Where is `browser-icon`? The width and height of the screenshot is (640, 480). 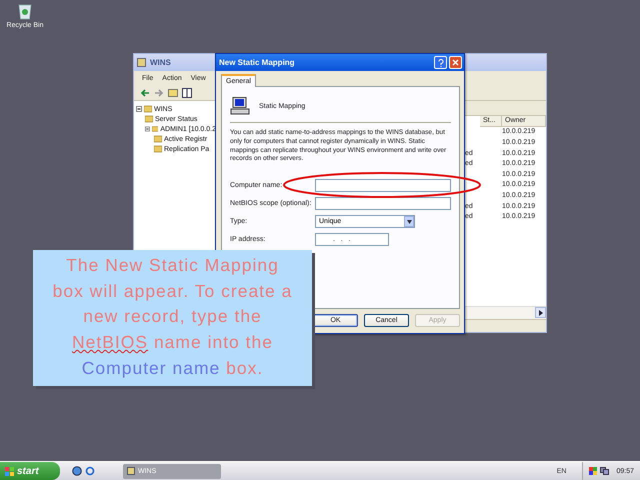
browser-icon is located at coordinates (90, 471).